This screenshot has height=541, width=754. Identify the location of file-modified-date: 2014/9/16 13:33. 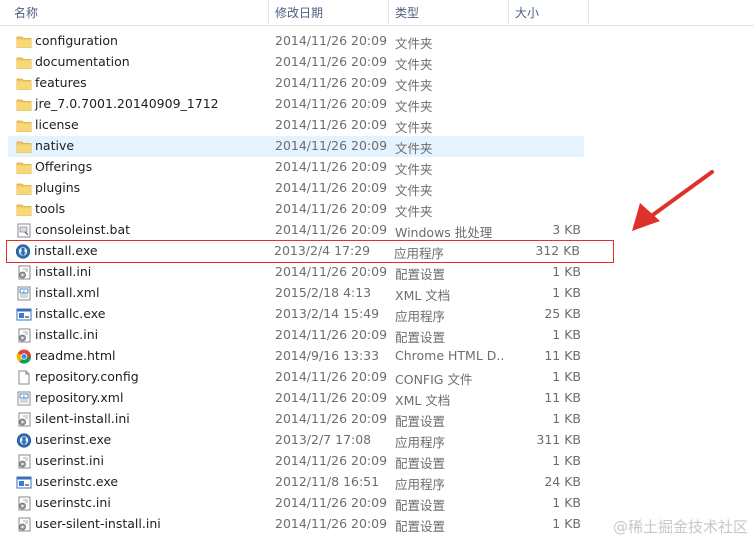
(327, 355).